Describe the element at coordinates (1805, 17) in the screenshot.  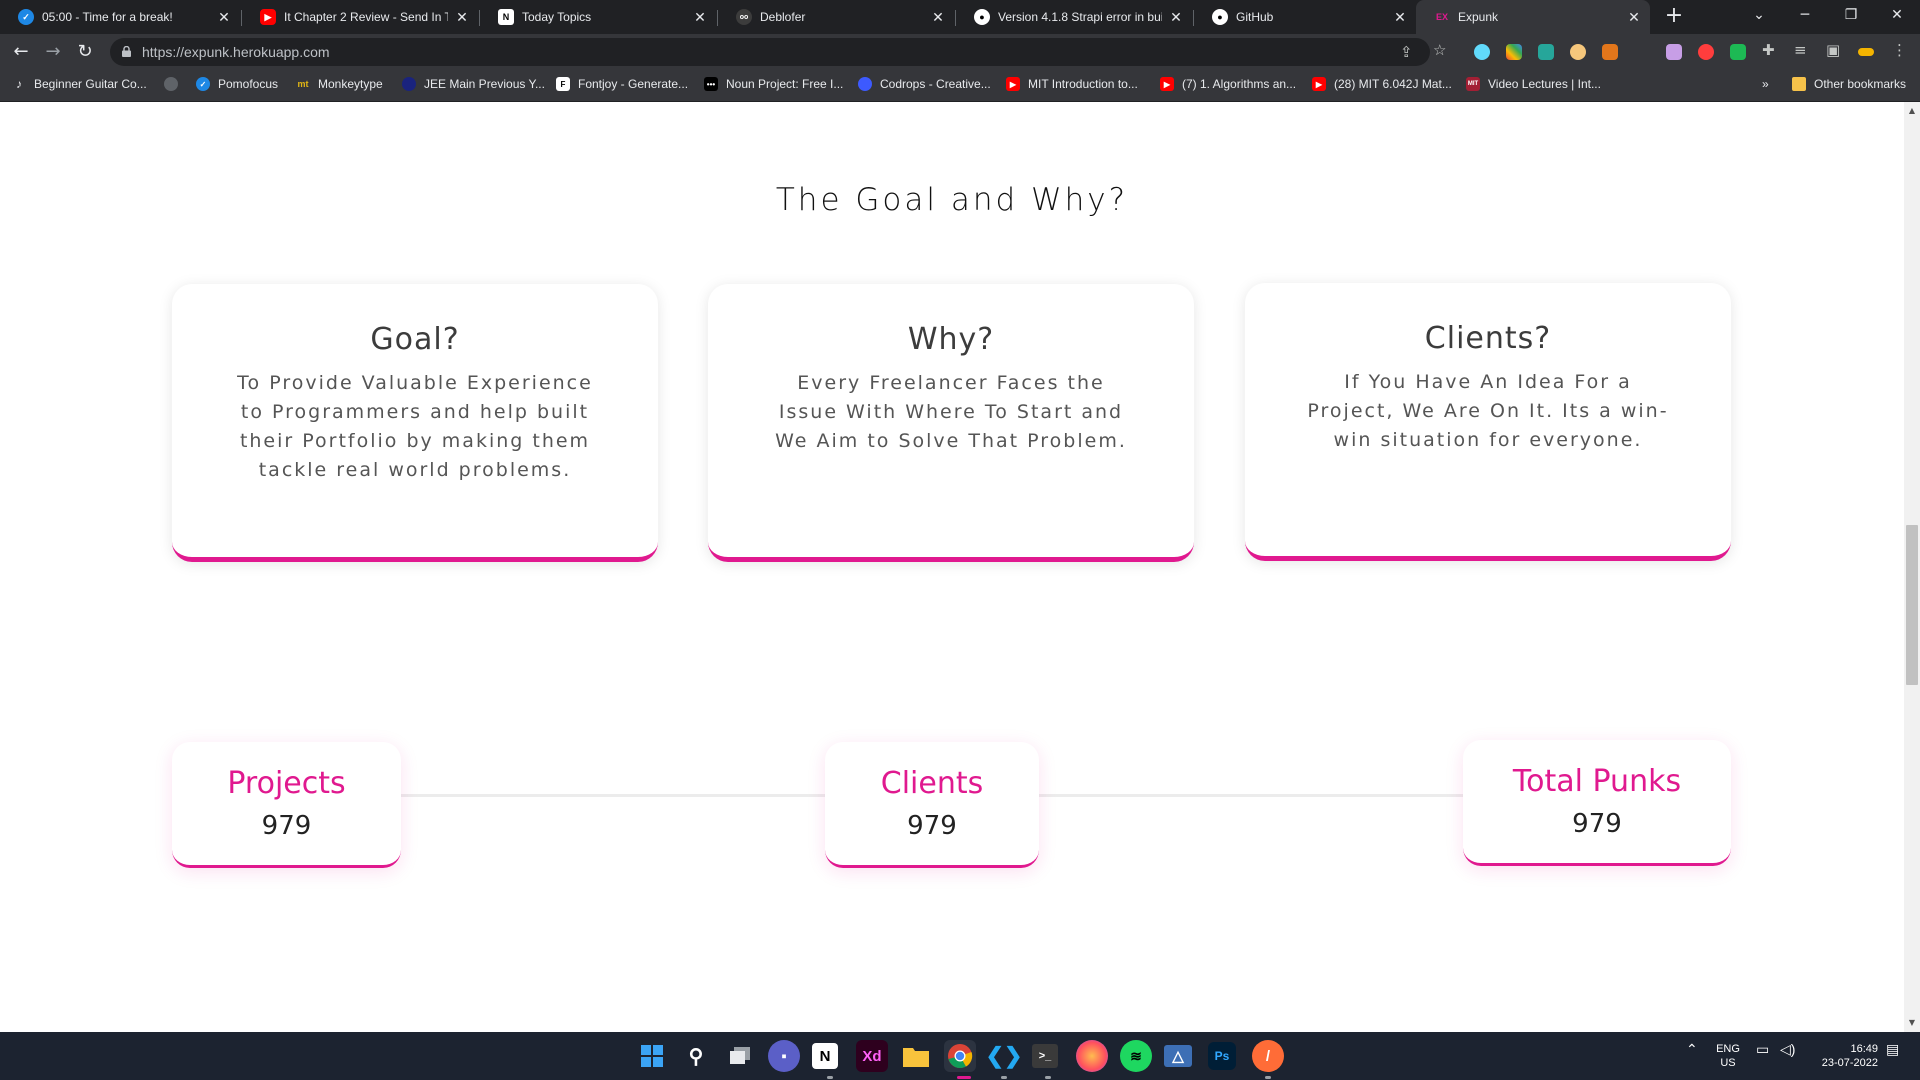
I see `minimize-button: ─` at that location.